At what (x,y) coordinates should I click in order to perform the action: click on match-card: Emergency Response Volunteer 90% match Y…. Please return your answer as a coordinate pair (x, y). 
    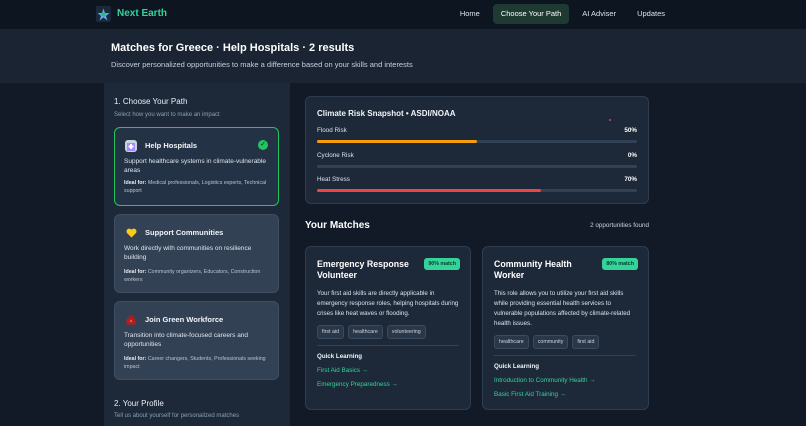
    Looking at the image, I should click on (388, 328).